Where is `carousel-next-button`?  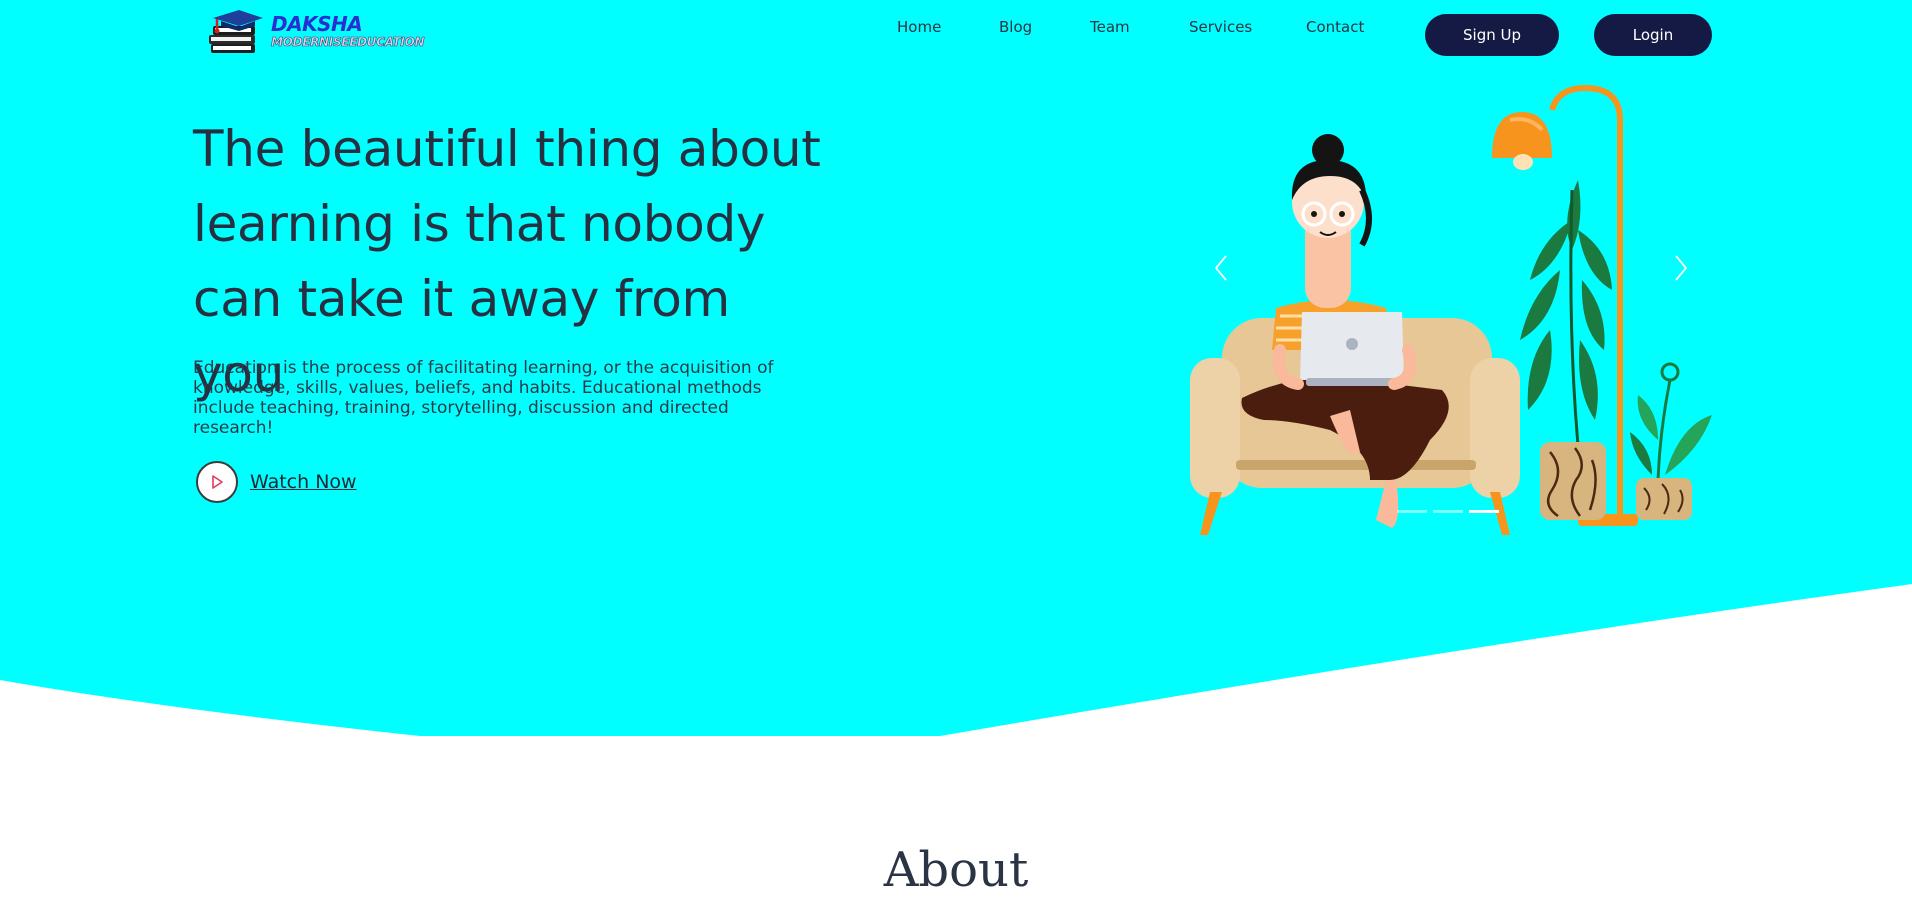 carousel-next-button is located at coordinates (1680, 268).